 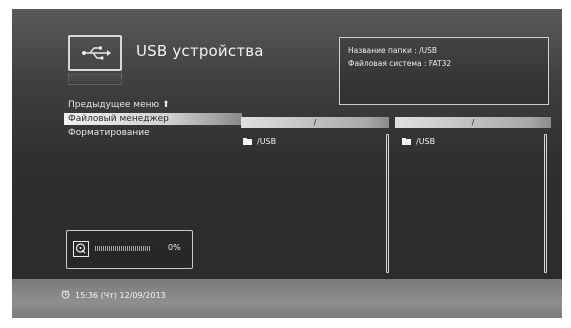 I want to click on disk-icon, so click(x=81, y=249).